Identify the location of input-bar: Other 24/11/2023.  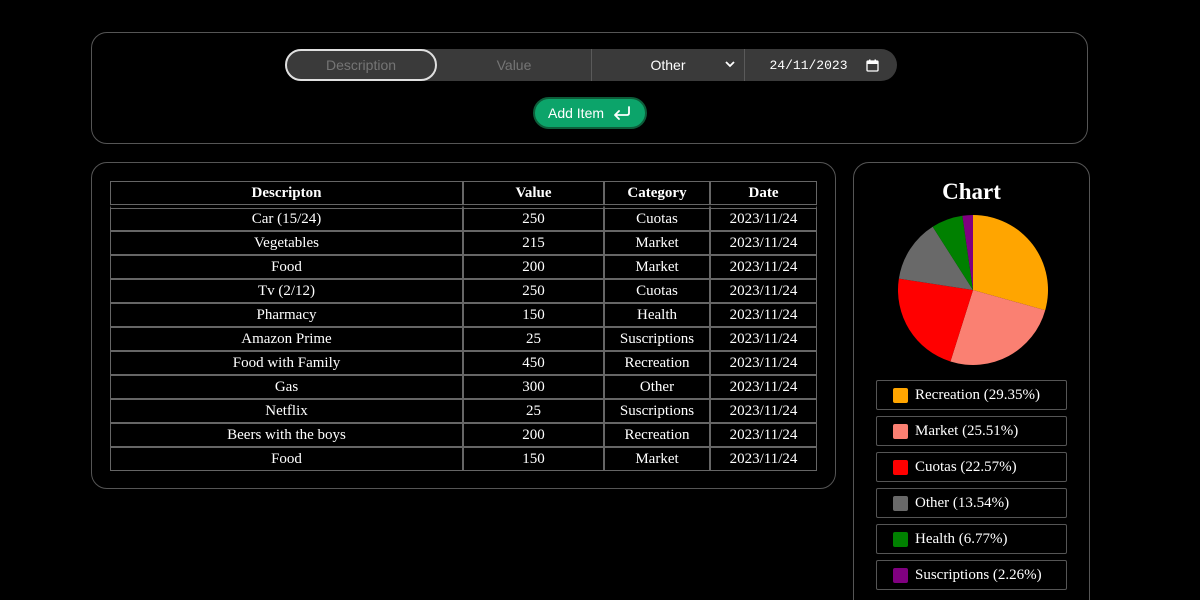
(591, 65).